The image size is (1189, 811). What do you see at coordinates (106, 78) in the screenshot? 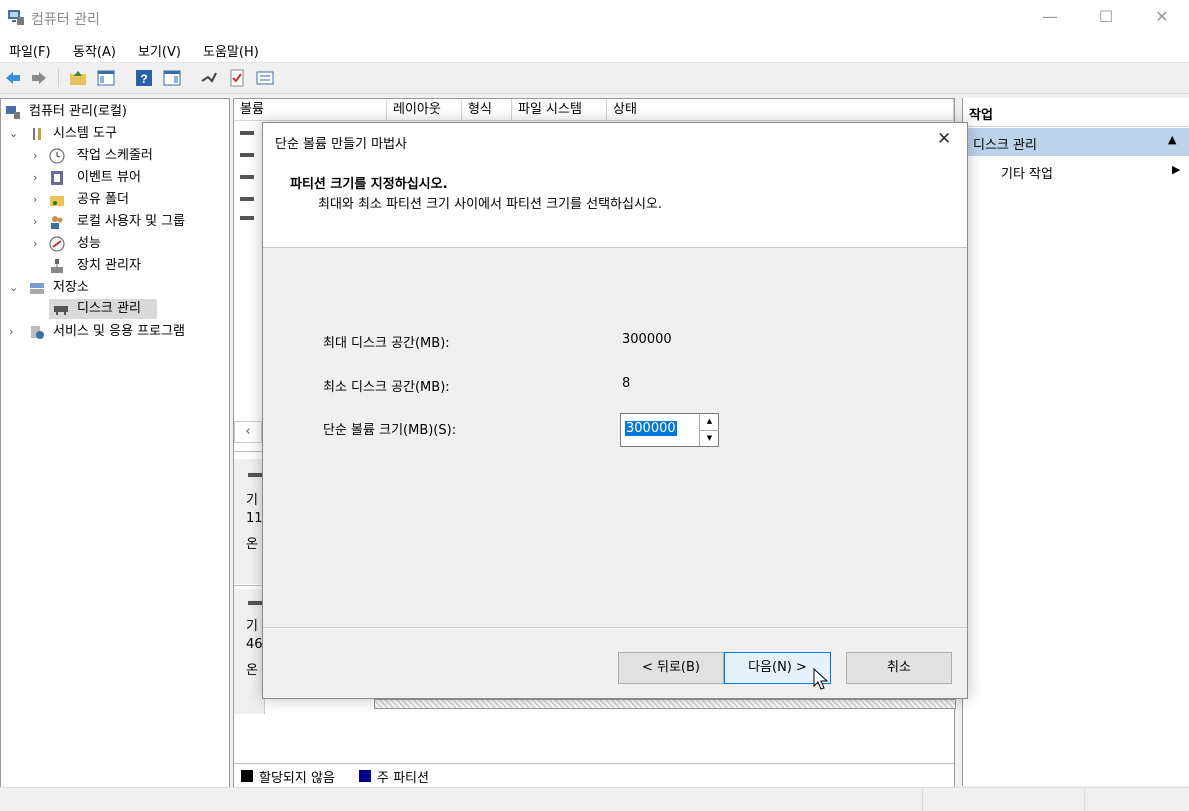
I see `show-hide-tree-icon` at bounding box center [106, 78].